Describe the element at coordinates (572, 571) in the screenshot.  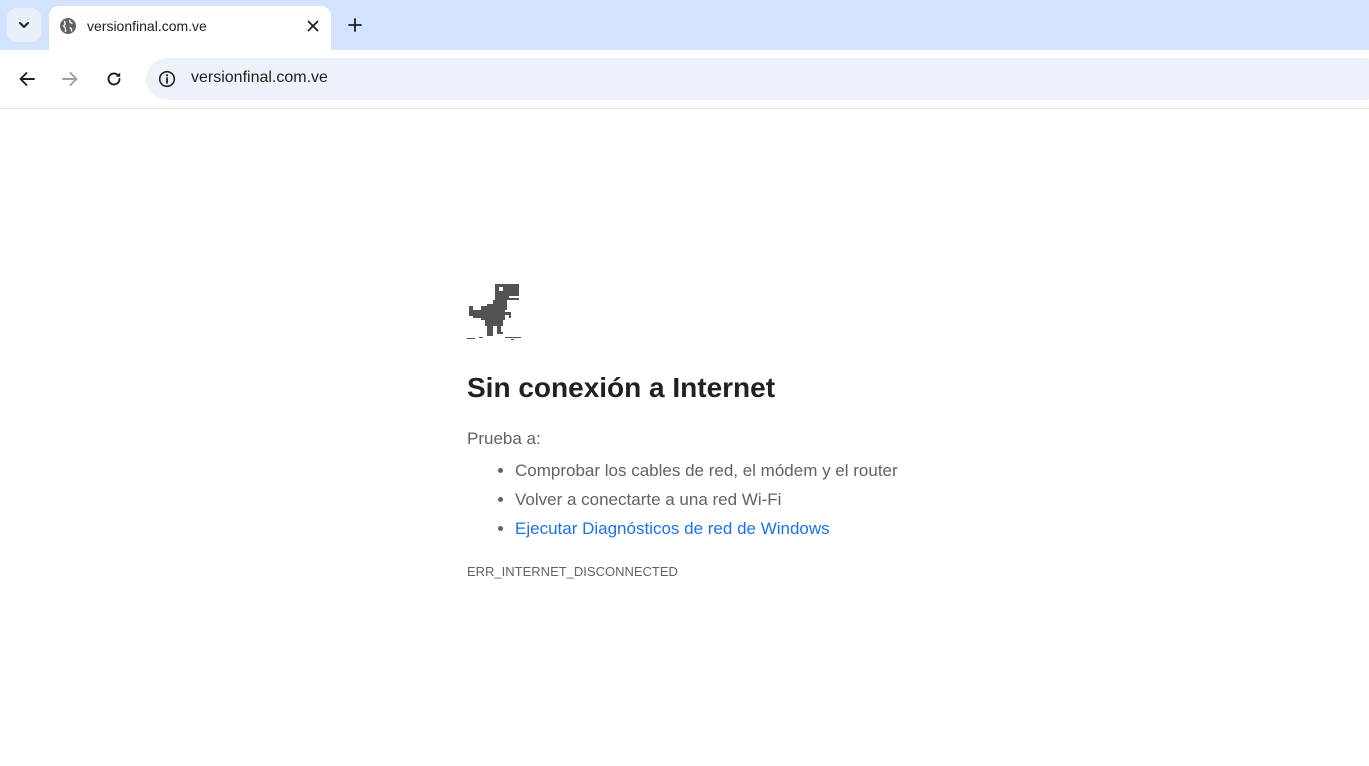
I see `error-code: ERR_INTERNET_DISCONNECTED` at that location.